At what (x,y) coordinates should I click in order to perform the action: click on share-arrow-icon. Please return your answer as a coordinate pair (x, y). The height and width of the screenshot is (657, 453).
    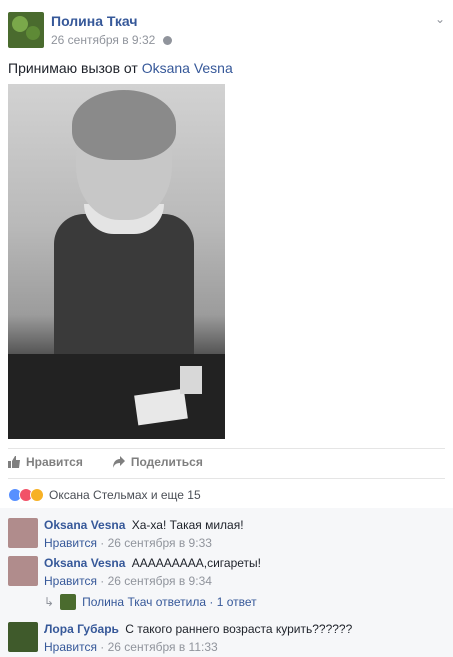
    Looking at the image, I should click on (118, 462).